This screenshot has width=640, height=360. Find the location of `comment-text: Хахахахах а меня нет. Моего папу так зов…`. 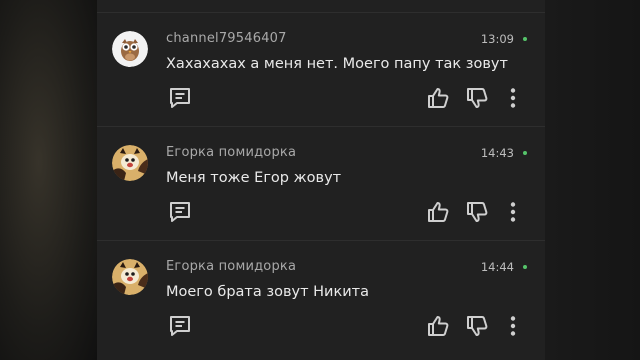

comment-text: Хахахахах а меня нет. Моего папу так зов… is located at coordinates (337, 64).